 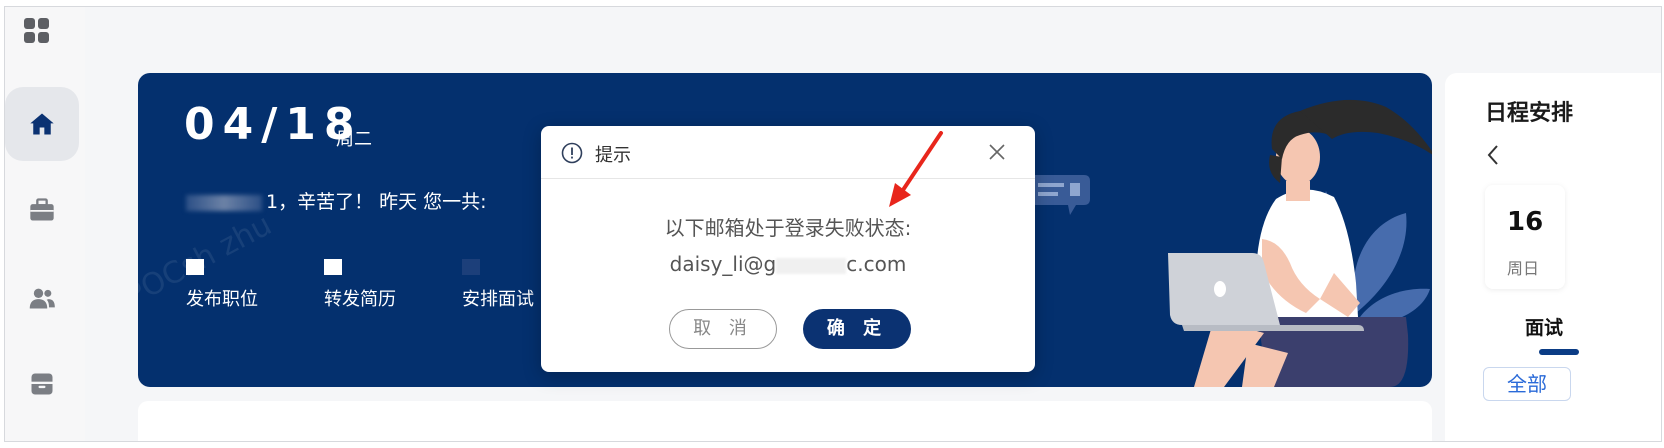 I want to click on banner-weekday: 周二, so click(x=354, y=139).